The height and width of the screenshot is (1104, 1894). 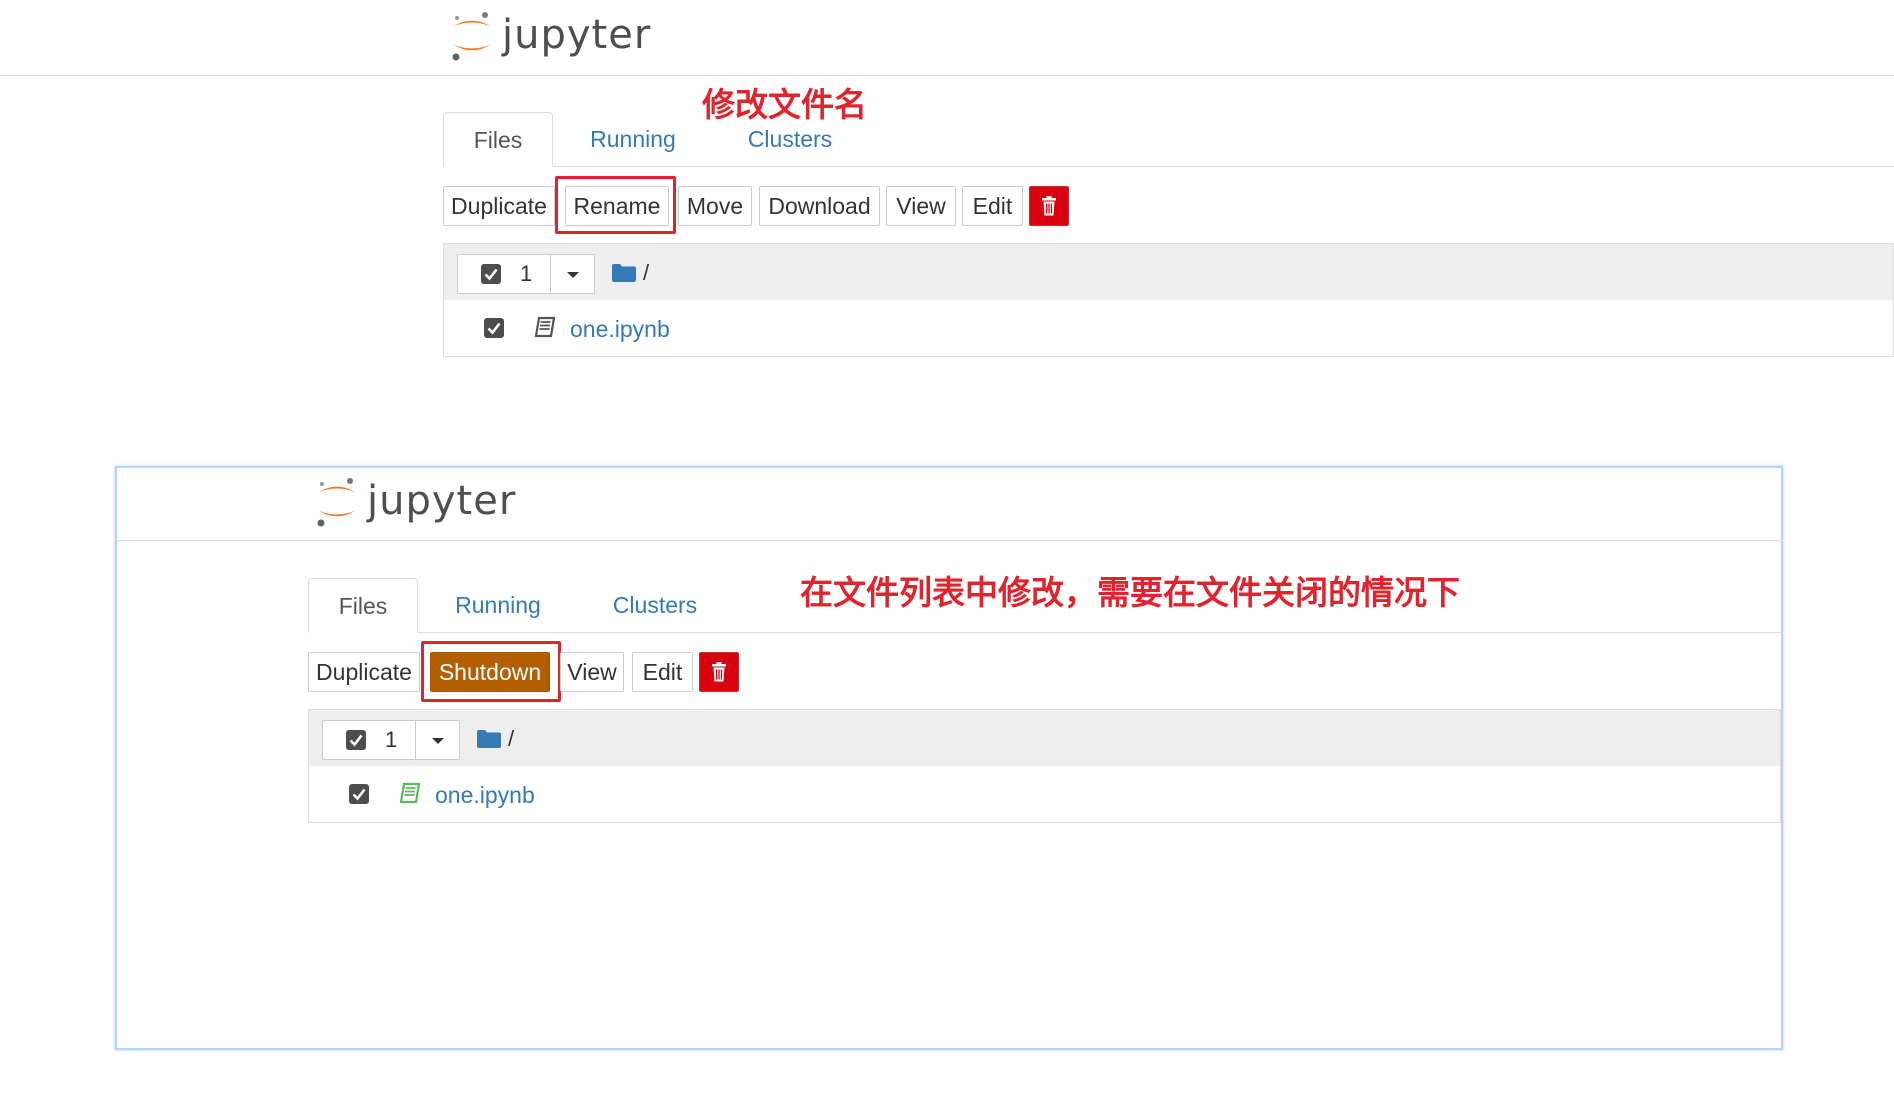 What do you see at coordinates (1044, 738) in the screenshot?
I see `bottom-list-header` at bounding box center [1044, 738].